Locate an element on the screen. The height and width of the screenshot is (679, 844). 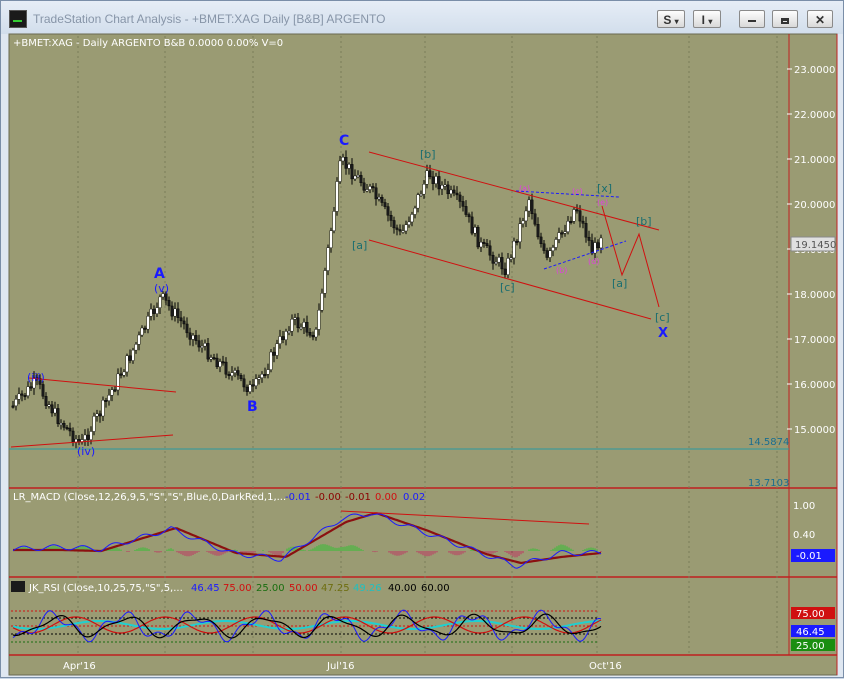
rsi-value-3: 25.00 is located at coordinates (270, 588).